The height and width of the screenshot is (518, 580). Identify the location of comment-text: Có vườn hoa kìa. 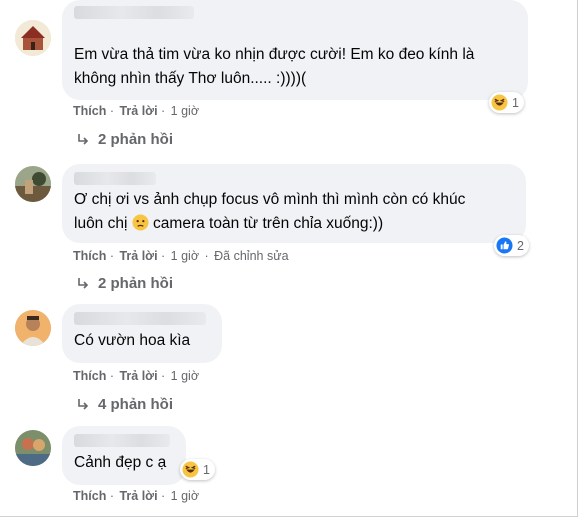
(132, 340).